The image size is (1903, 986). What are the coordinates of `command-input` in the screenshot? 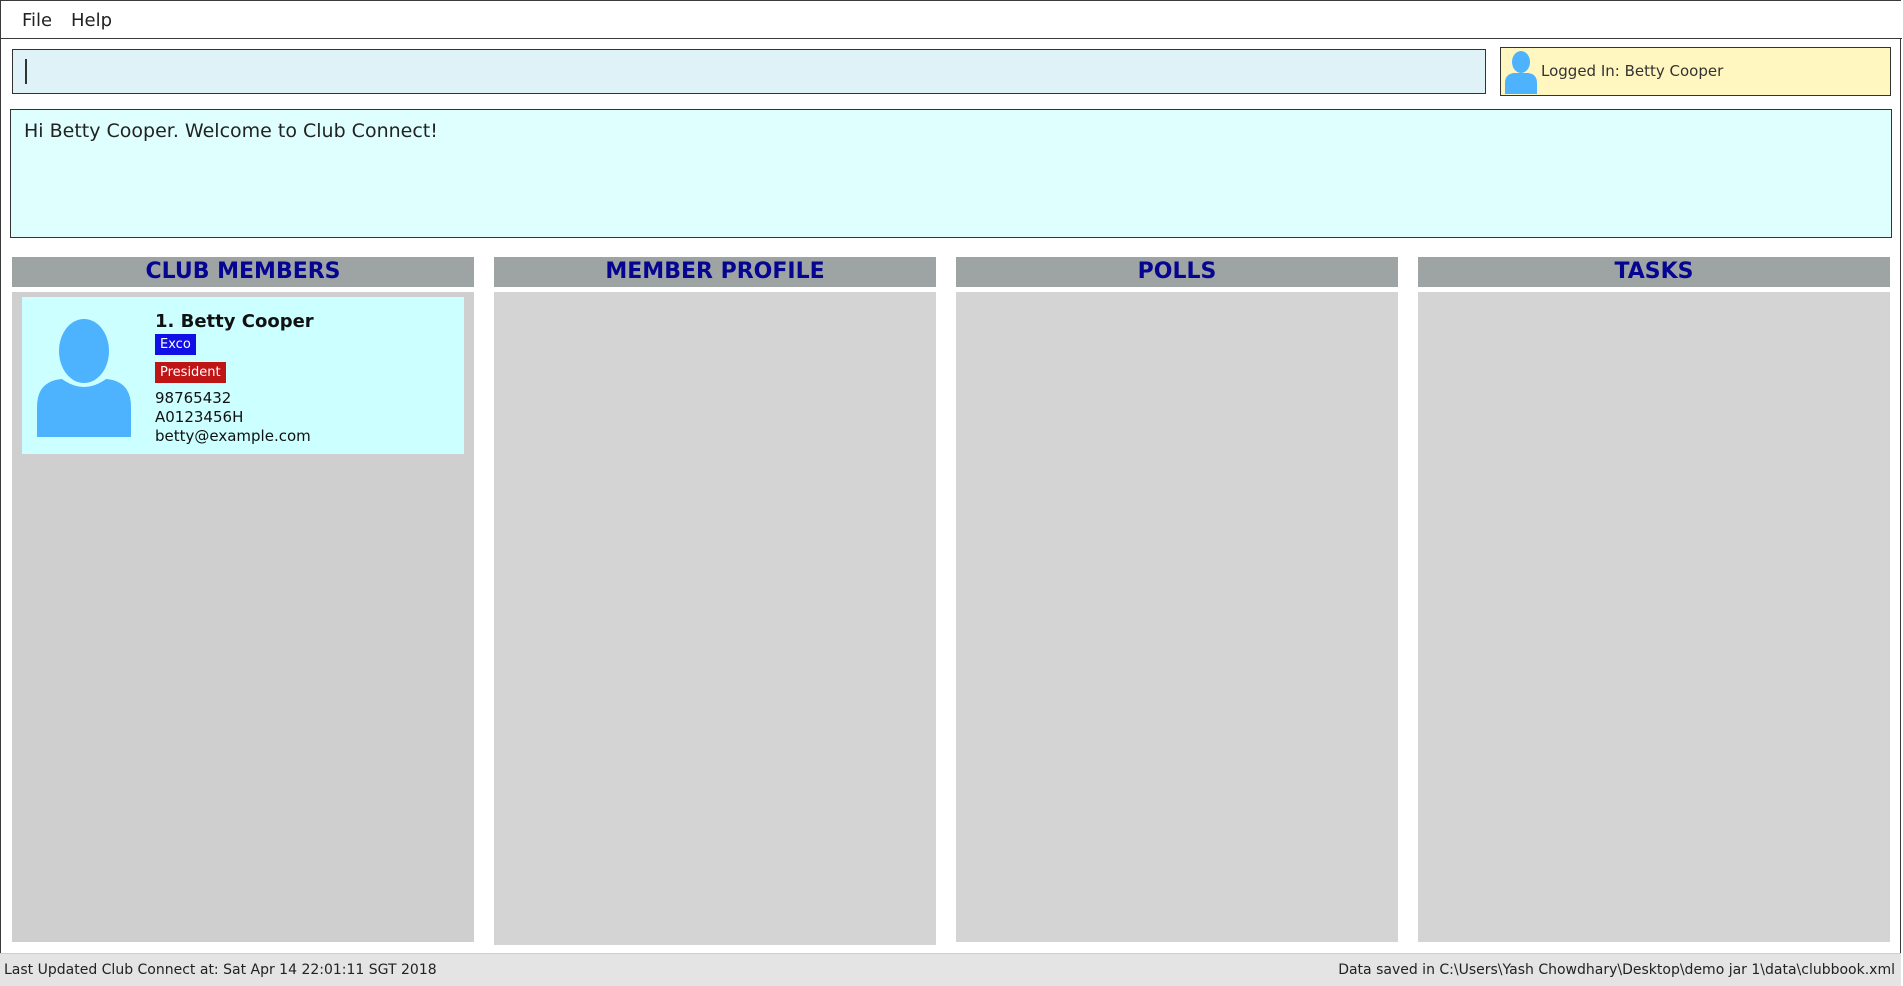 It's located at (749, 71).